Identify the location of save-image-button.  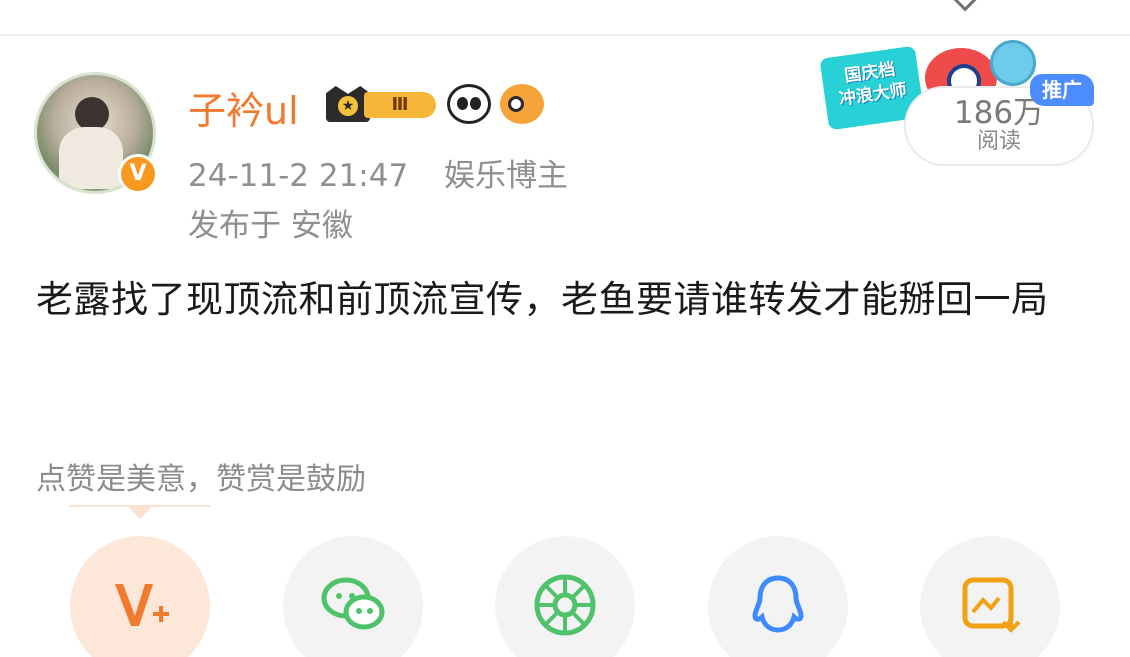
(990, 596).